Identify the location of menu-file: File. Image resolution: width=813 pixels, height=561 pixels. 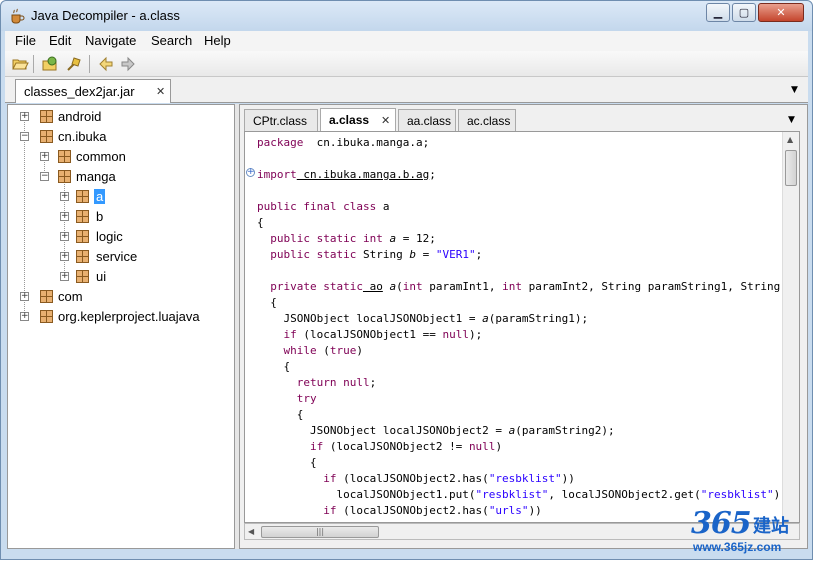
(25, 40).